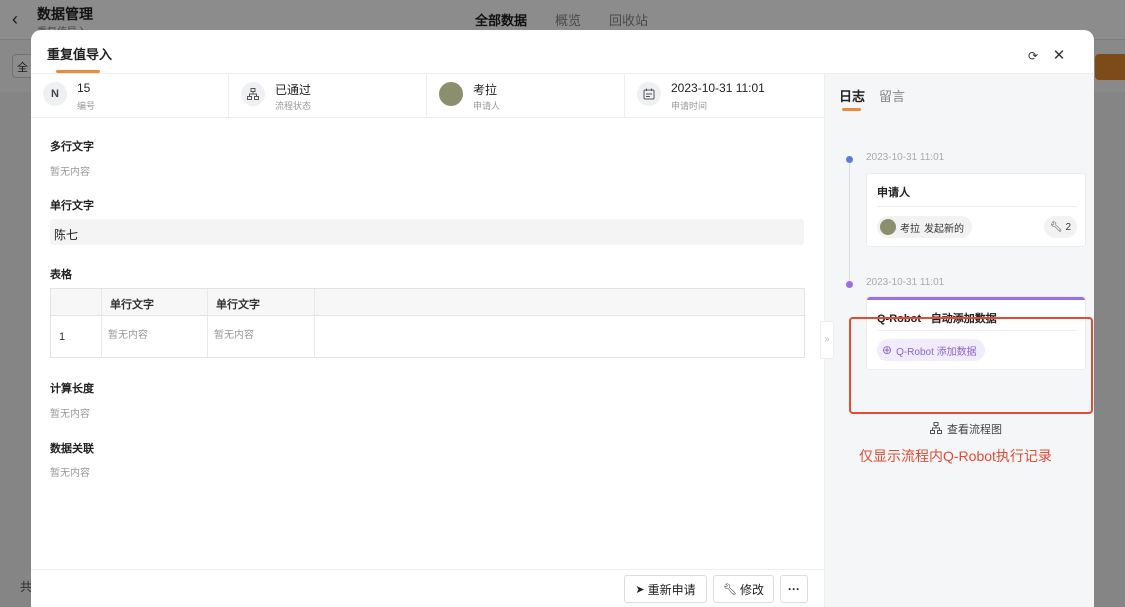 This screenshot has height=607, width=1125. I want to click on meta-status: 已通过 流程状态, so click(328, 96).